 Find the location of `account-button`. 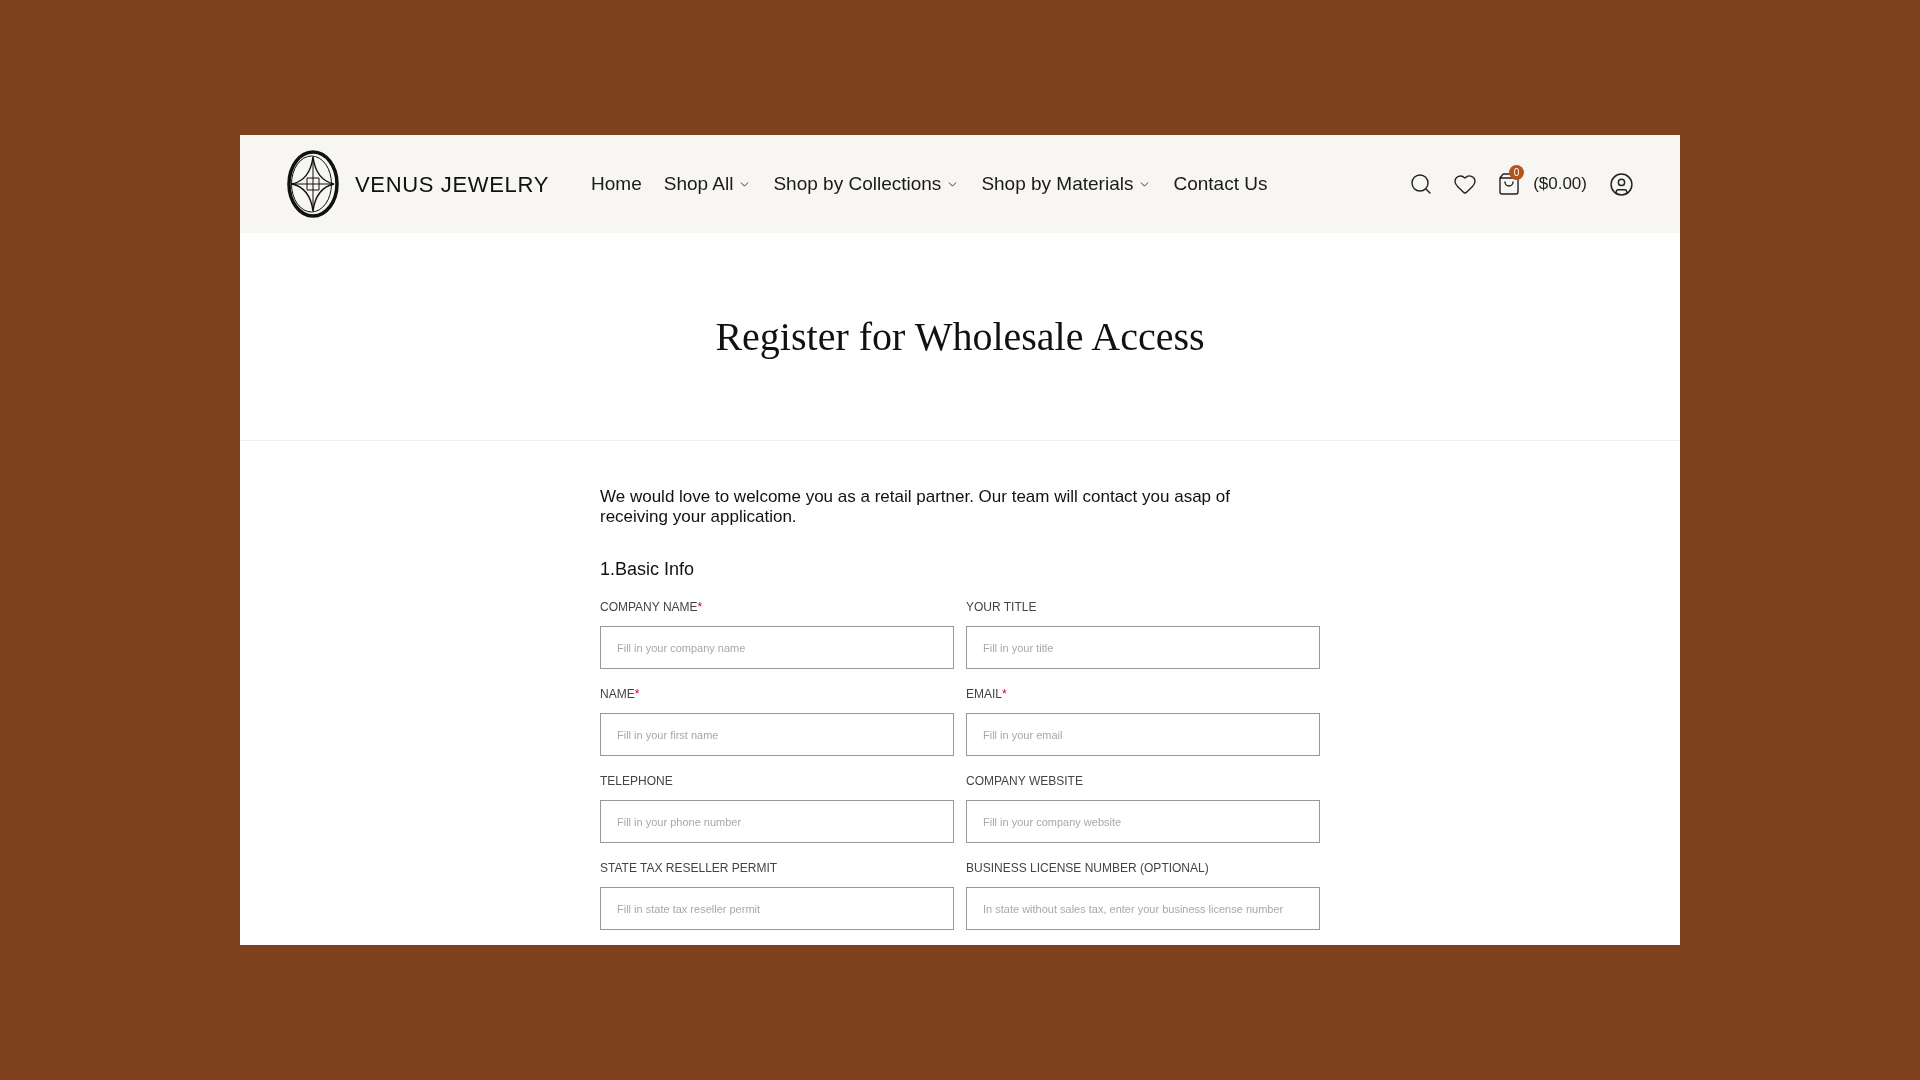

account-button is located at coordinates (1621, 184).